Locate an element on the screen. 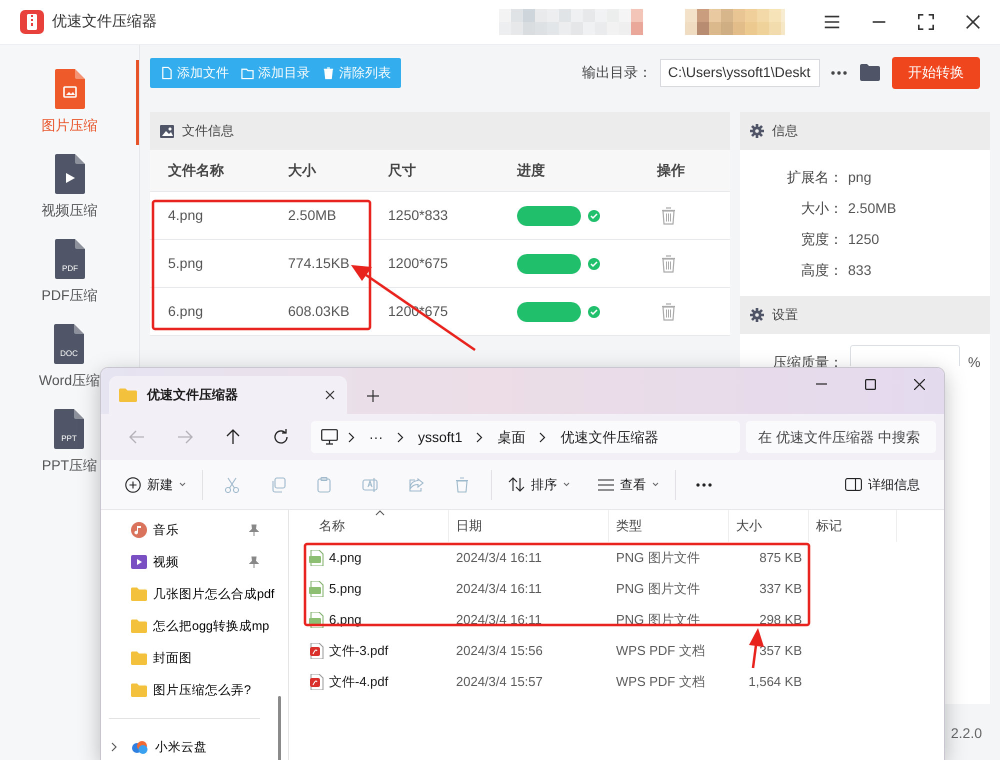 The image size is (1000, 760). column-header: 标记 is located at coordinates (853, 526).